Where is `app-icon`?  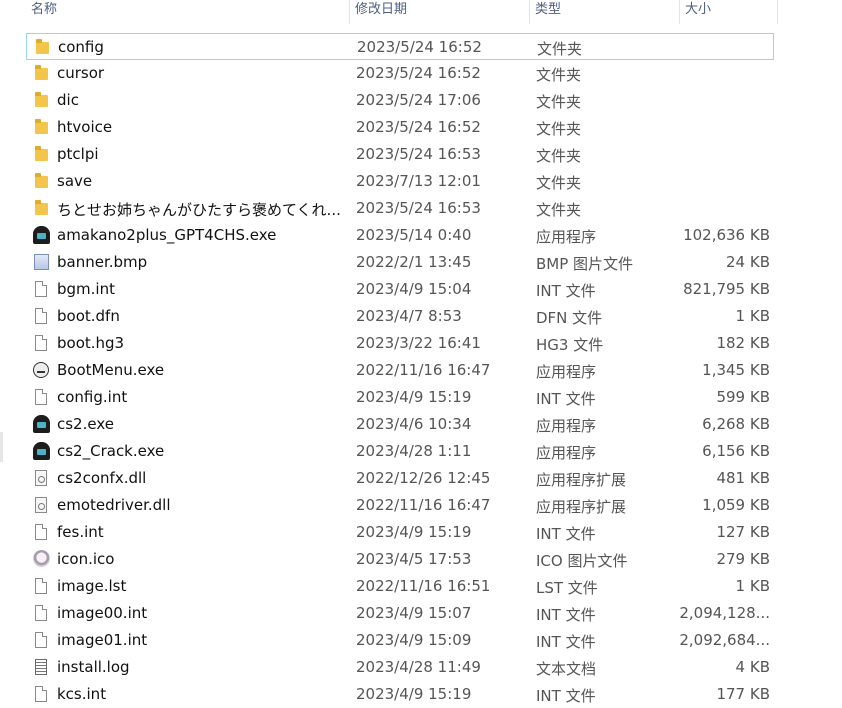
app-icon is located at coordinates (41, 424).